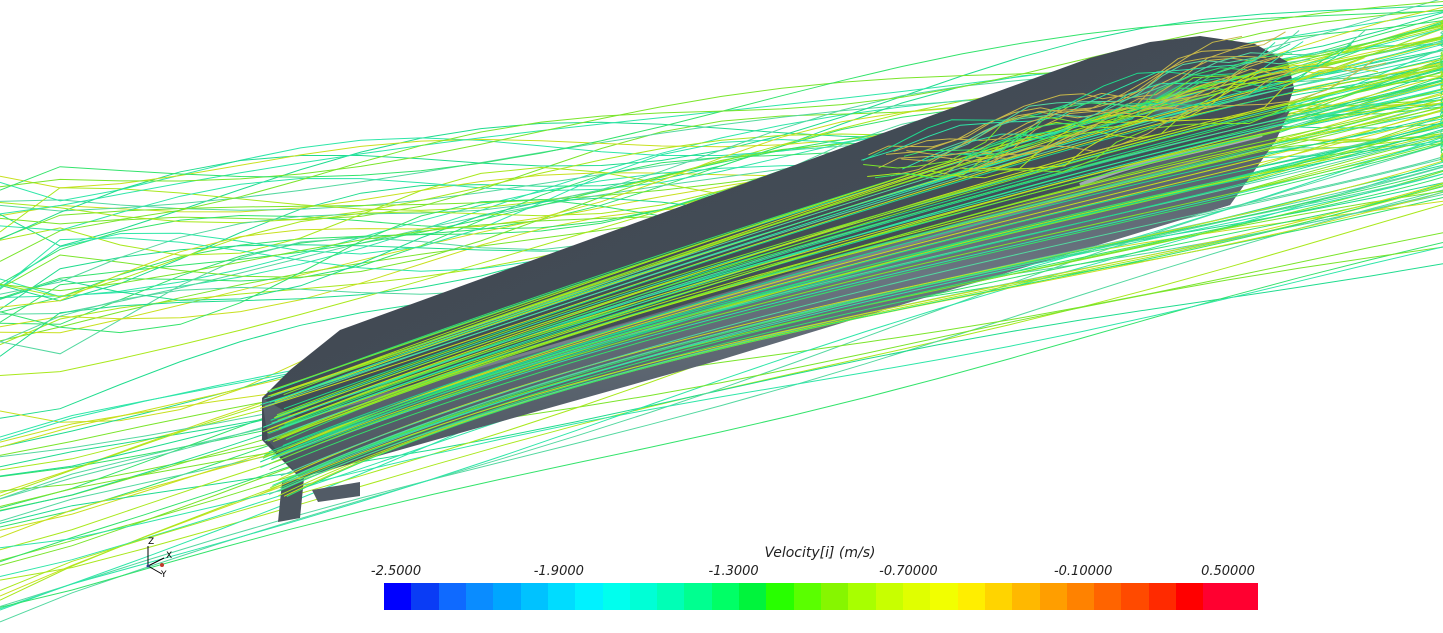 This screenshot has height=633, width=1443. I want to click on x-axis-label: X, so click(169, 556).